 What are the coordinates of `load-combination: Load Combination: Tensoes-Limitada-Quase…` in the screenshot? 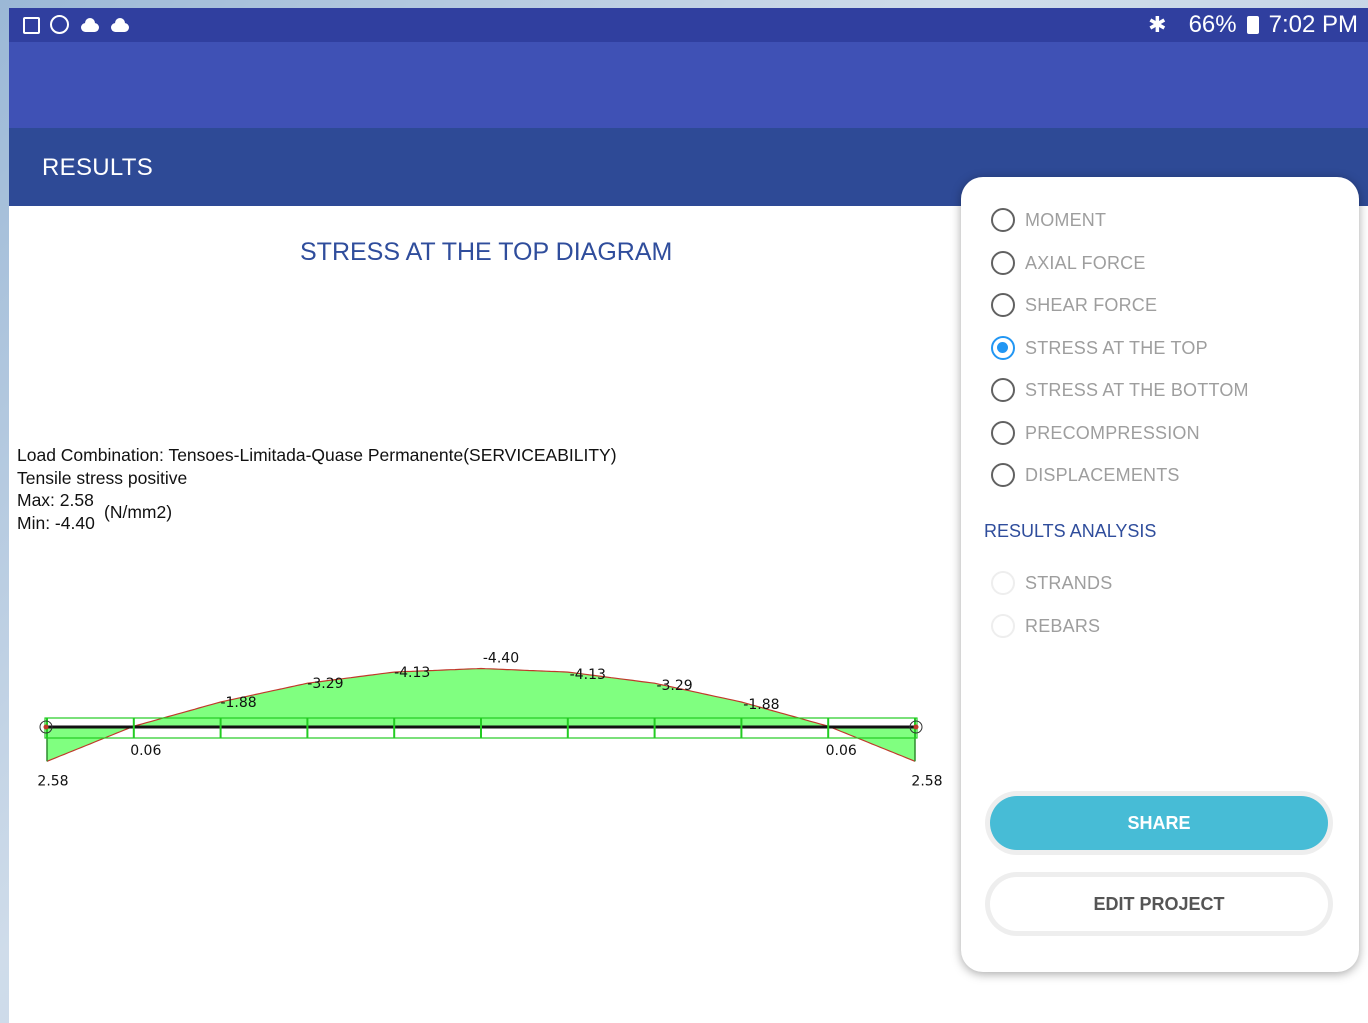 It's located at (317, 455).